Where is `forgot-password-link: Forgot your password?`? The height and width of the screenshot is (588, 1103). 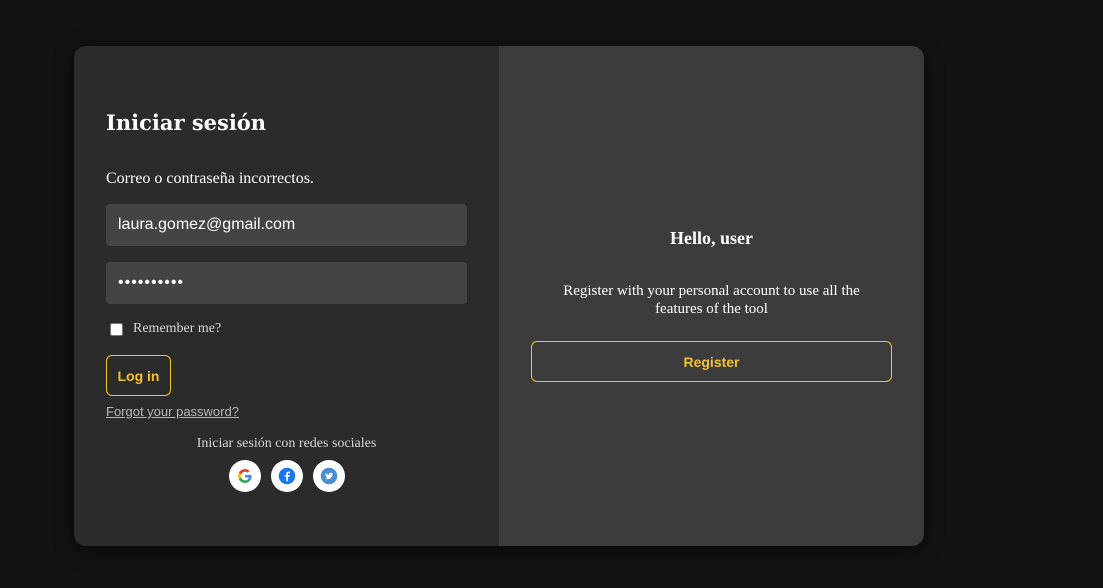
forgot-password-link: Forgot your password? is located at coordinates (172, 411).